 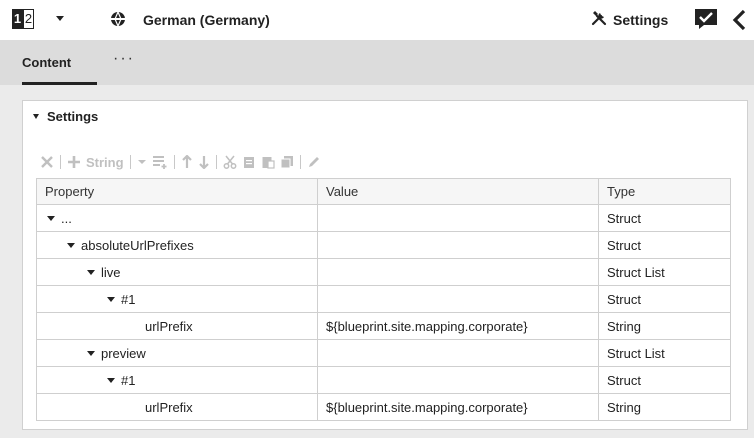 I want to click on page-dropdown-chevron-down-icon, so click(x=60, y=18).